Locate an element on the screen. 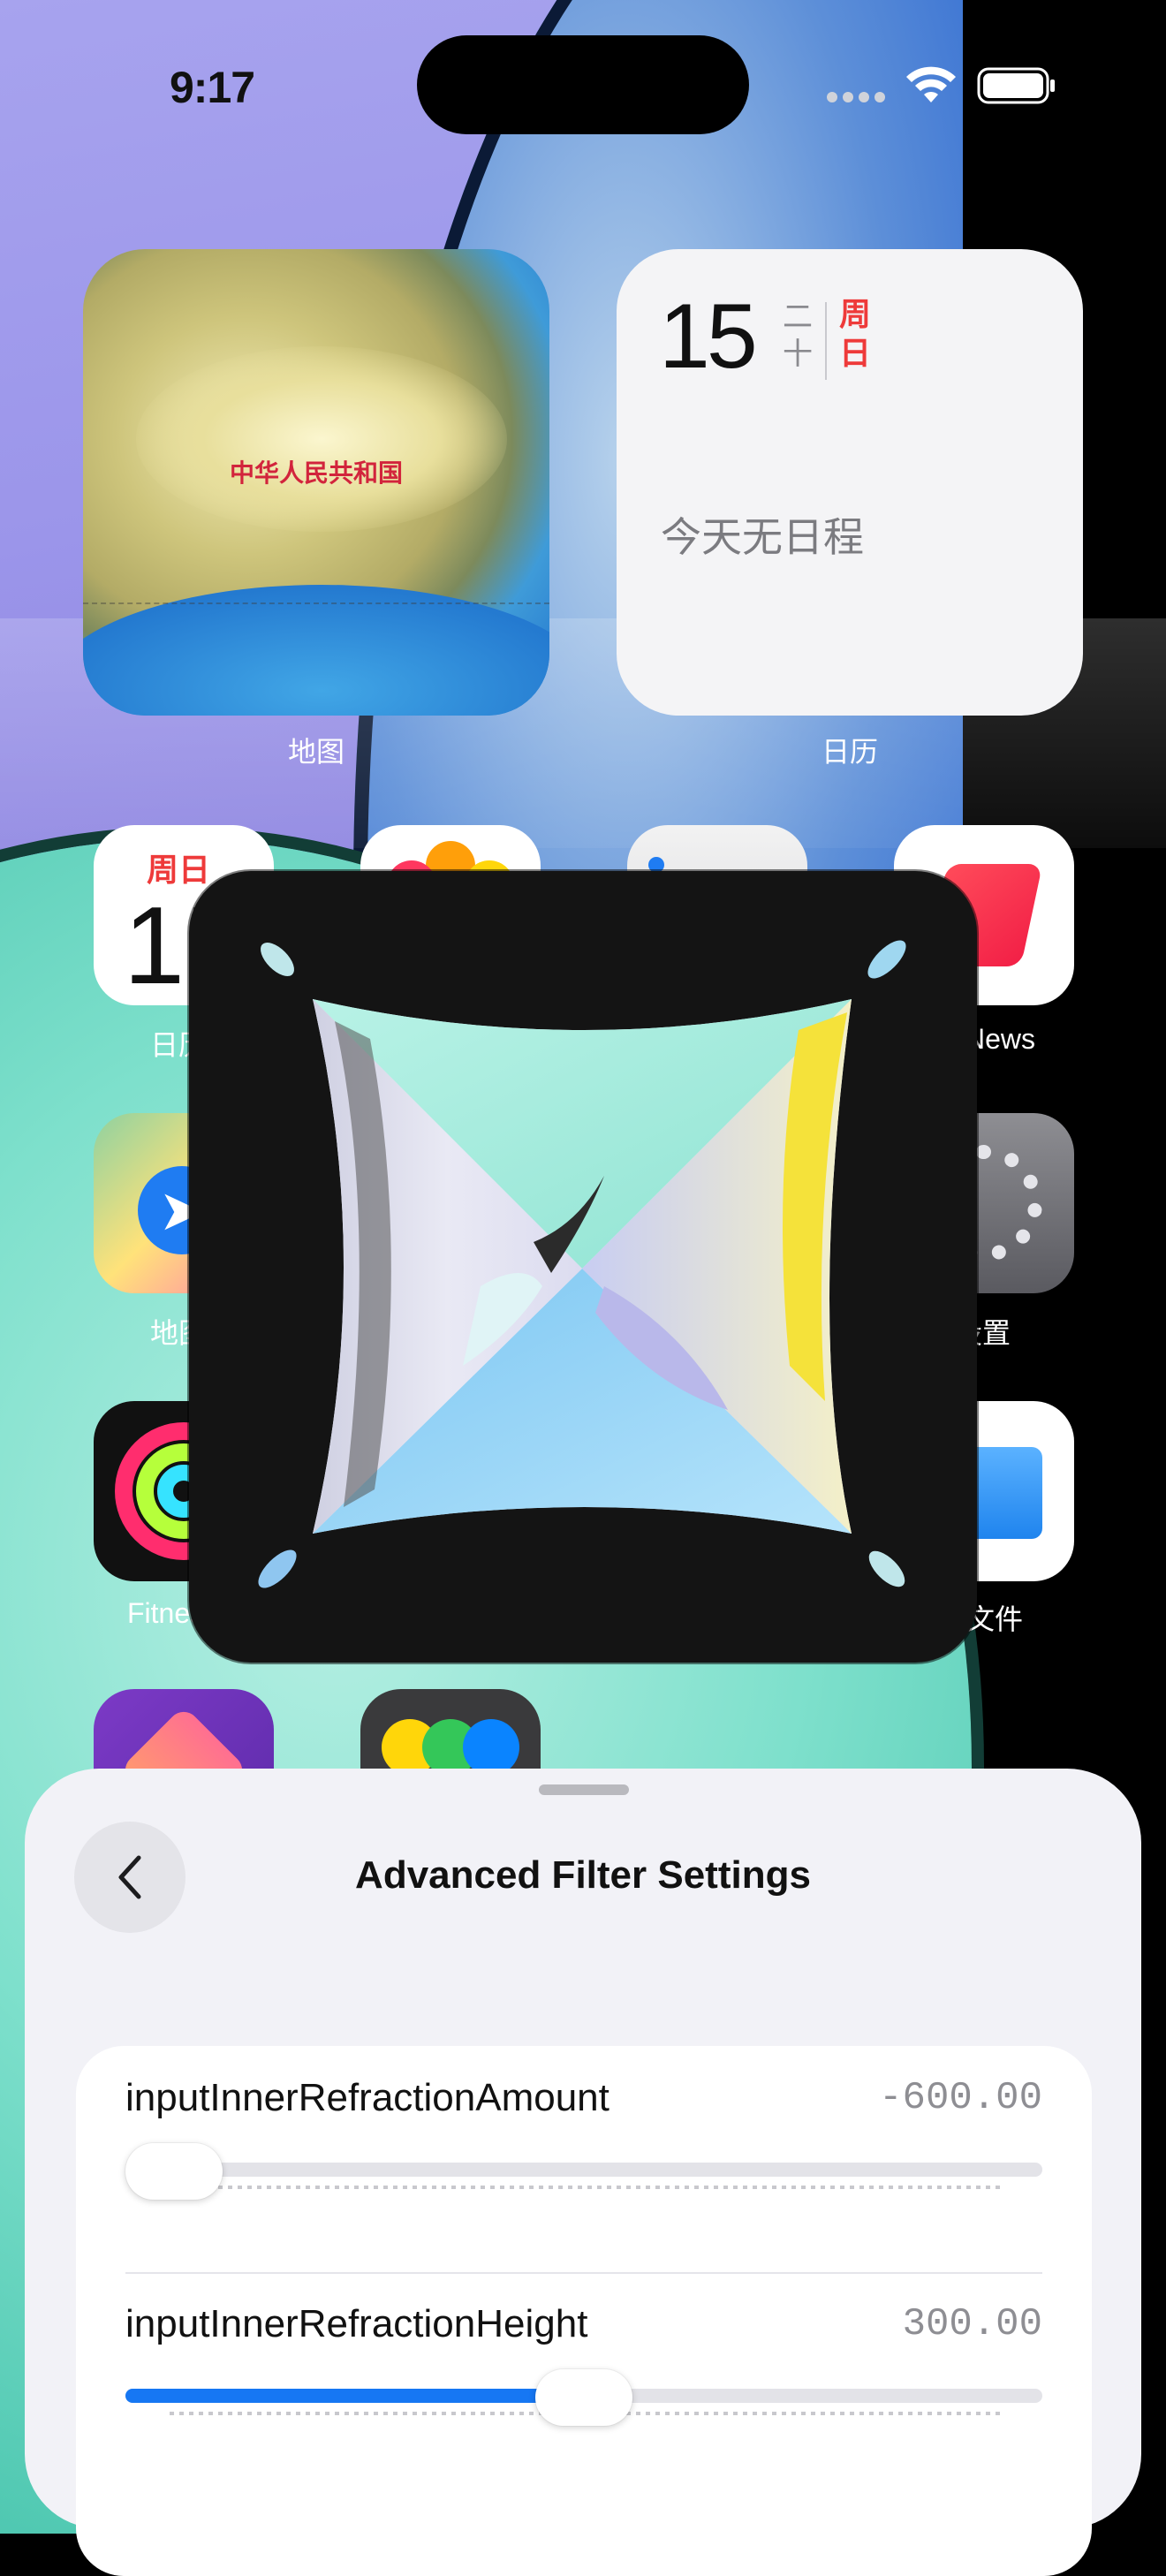  slider-track is located at coordinates (583, 2170).